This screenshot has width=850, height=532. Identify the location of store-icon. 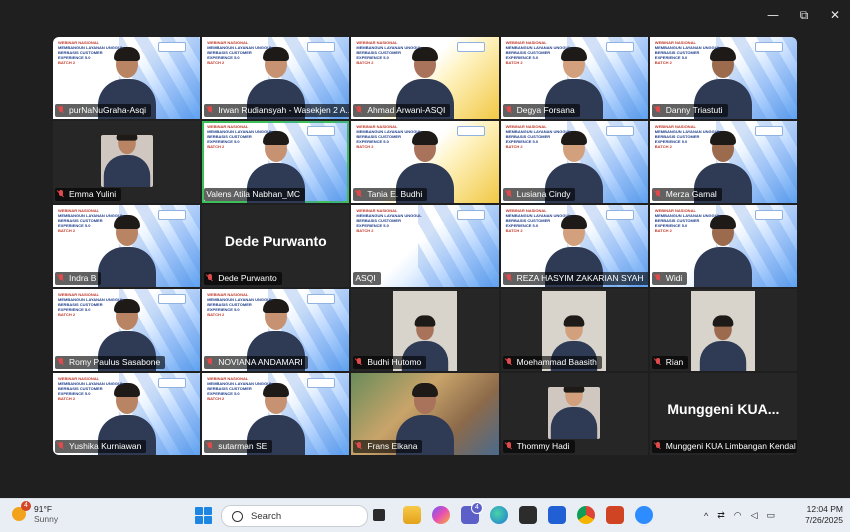
(528, 515).